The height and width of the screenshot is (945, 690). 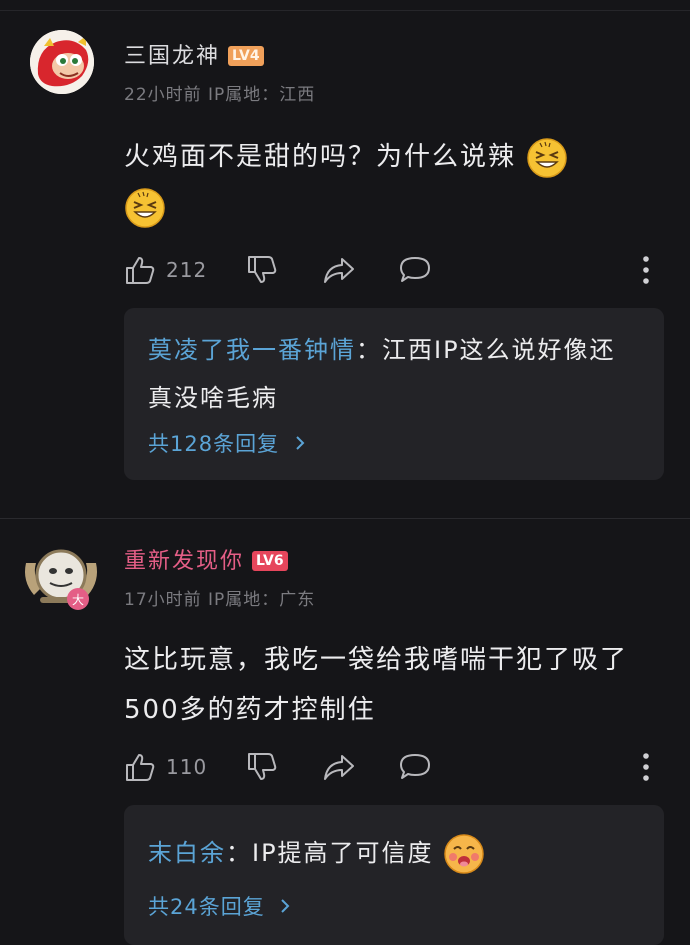 I want to click on reply-text: 莫凌了我一番钟情：江西IP这么说好像还真没啥毛病, so click(x=393, y=374).